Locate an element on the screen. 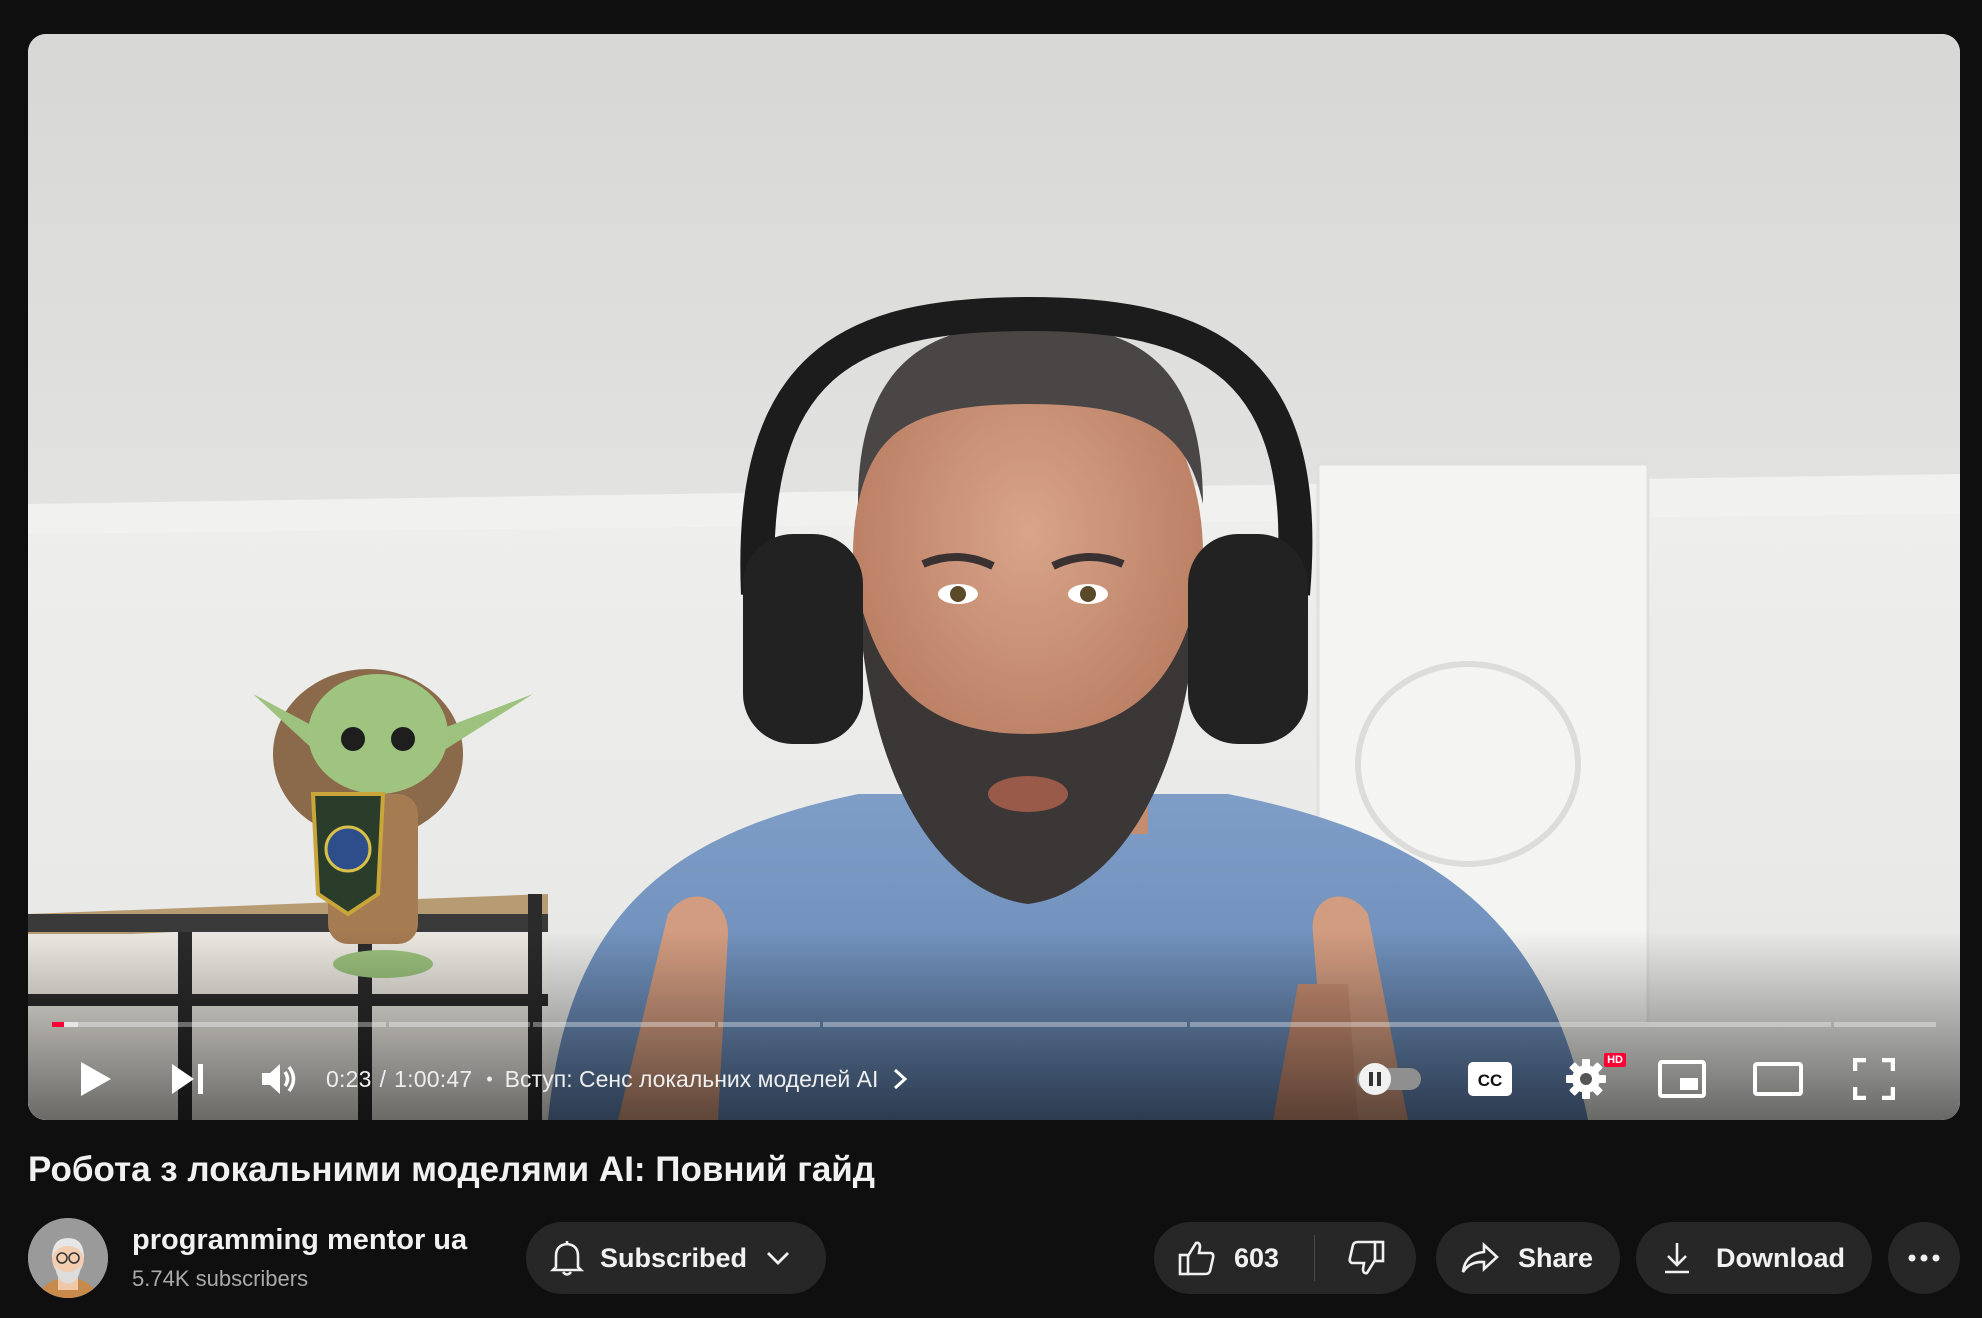 The width and height of the screenshot is (1982, 1318). subscribed-label: Subscribed is located at coordinates (674, 1257).